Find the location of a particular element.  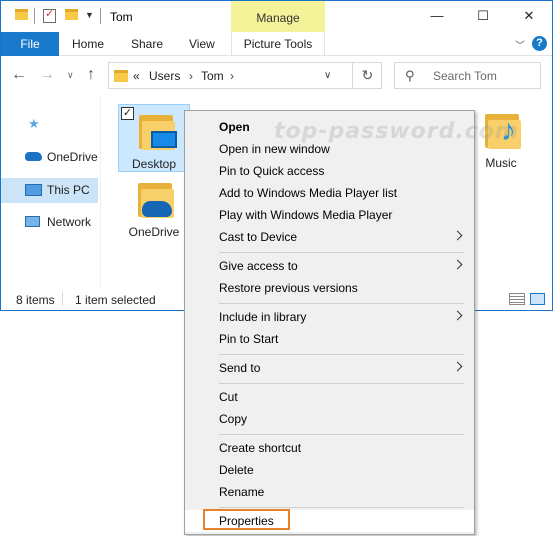

navigation-pane: ★ OneDrive This PC Network is located at coordinates (51, 191).